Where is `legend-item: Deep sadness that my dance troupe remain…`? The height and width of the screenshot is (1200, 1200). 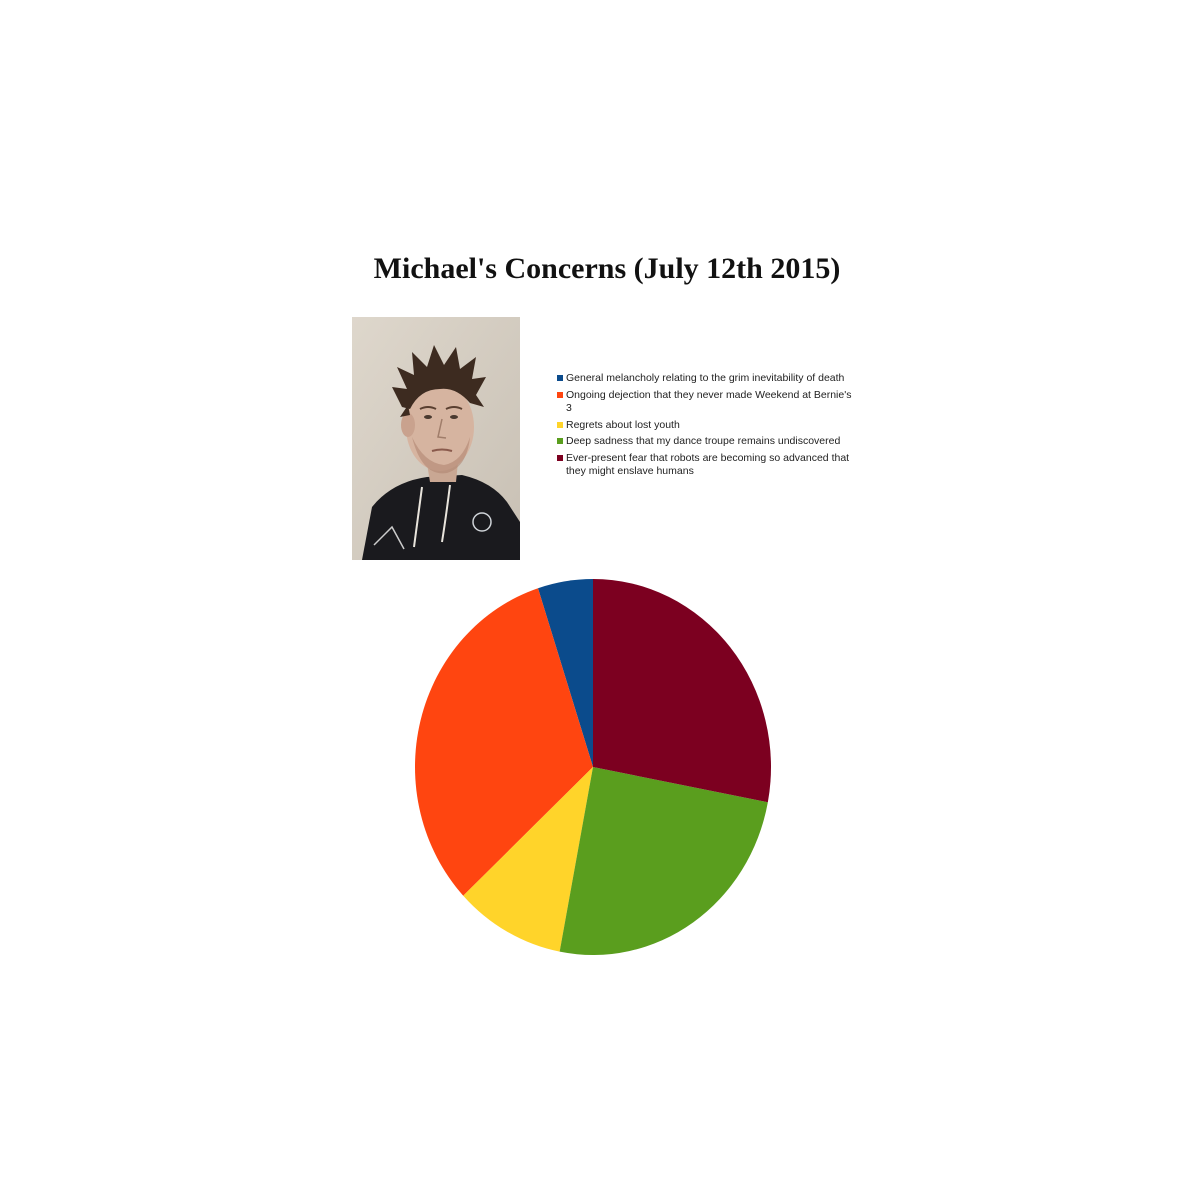
legend-item: Deep sadness that my dance troupe remain… is located at coordinates (707, 442).